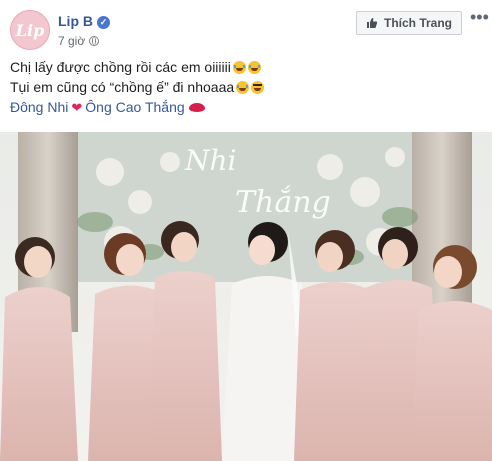  What do you see at coordinates (372, 23) in the screenshot?
I see `thumbs-up-icon` at bounding box center [372, 23].